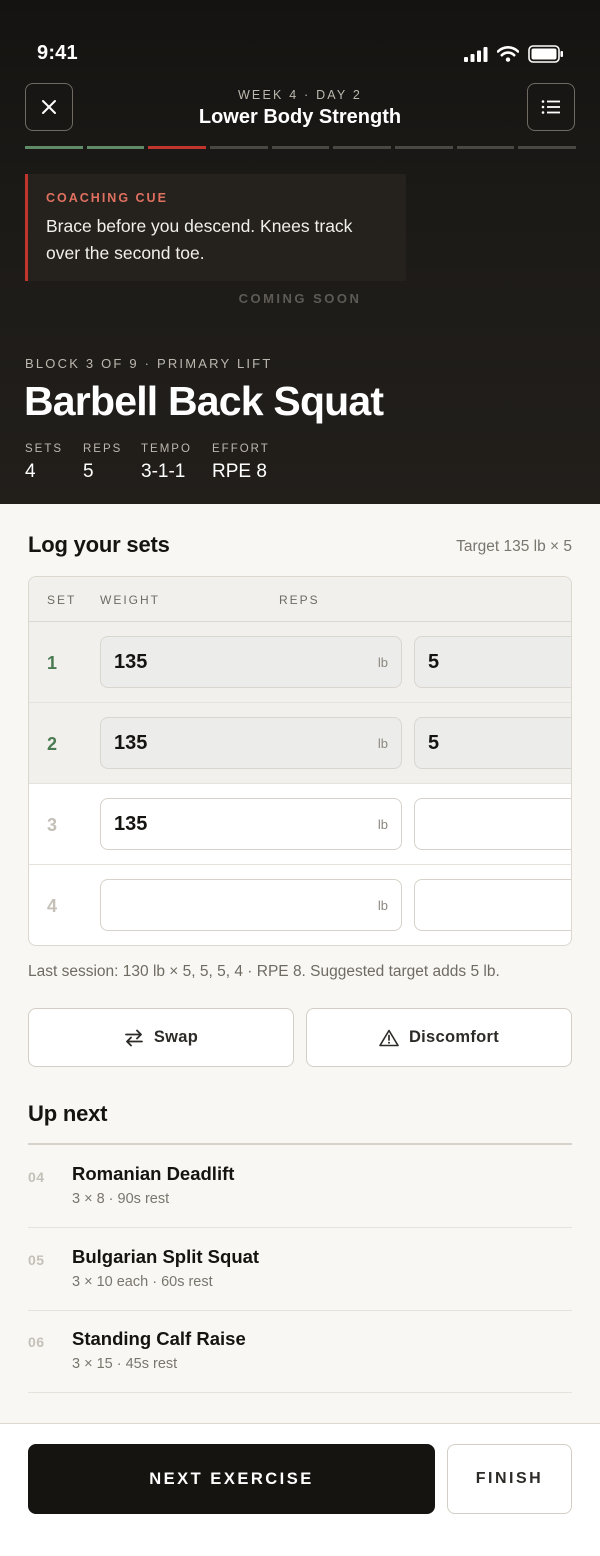  Describe the element at coordinates (514, 546) in the screenshot. I see `target-label: Target 135 lb × 5` at that location.